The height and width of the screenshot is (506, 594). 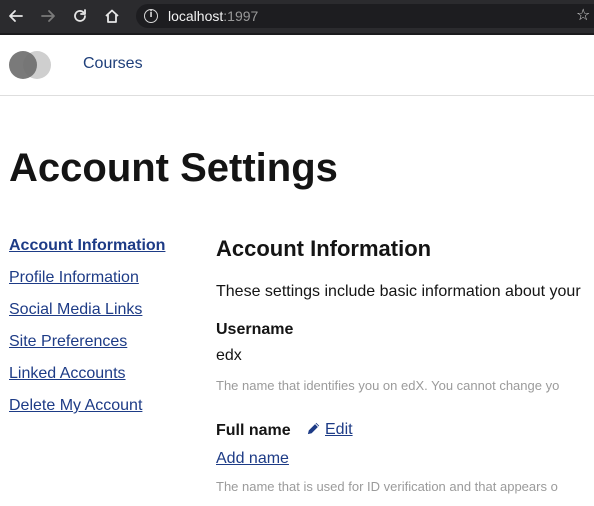 What do you see at coordinates (173, 168) in the screenshot?
I see `page-title: Account Settings` at bounding box center [173, 168].